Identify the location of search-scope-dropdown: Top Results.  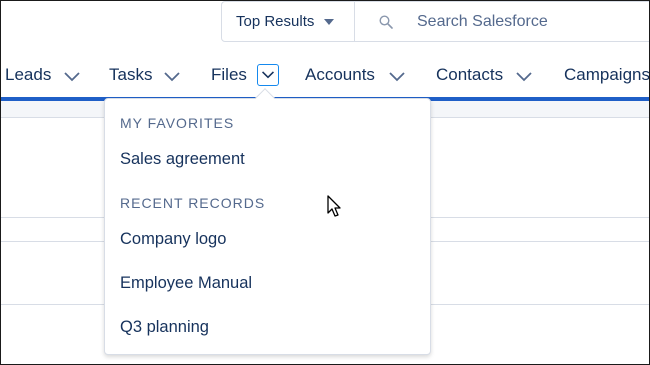
(288, 21).